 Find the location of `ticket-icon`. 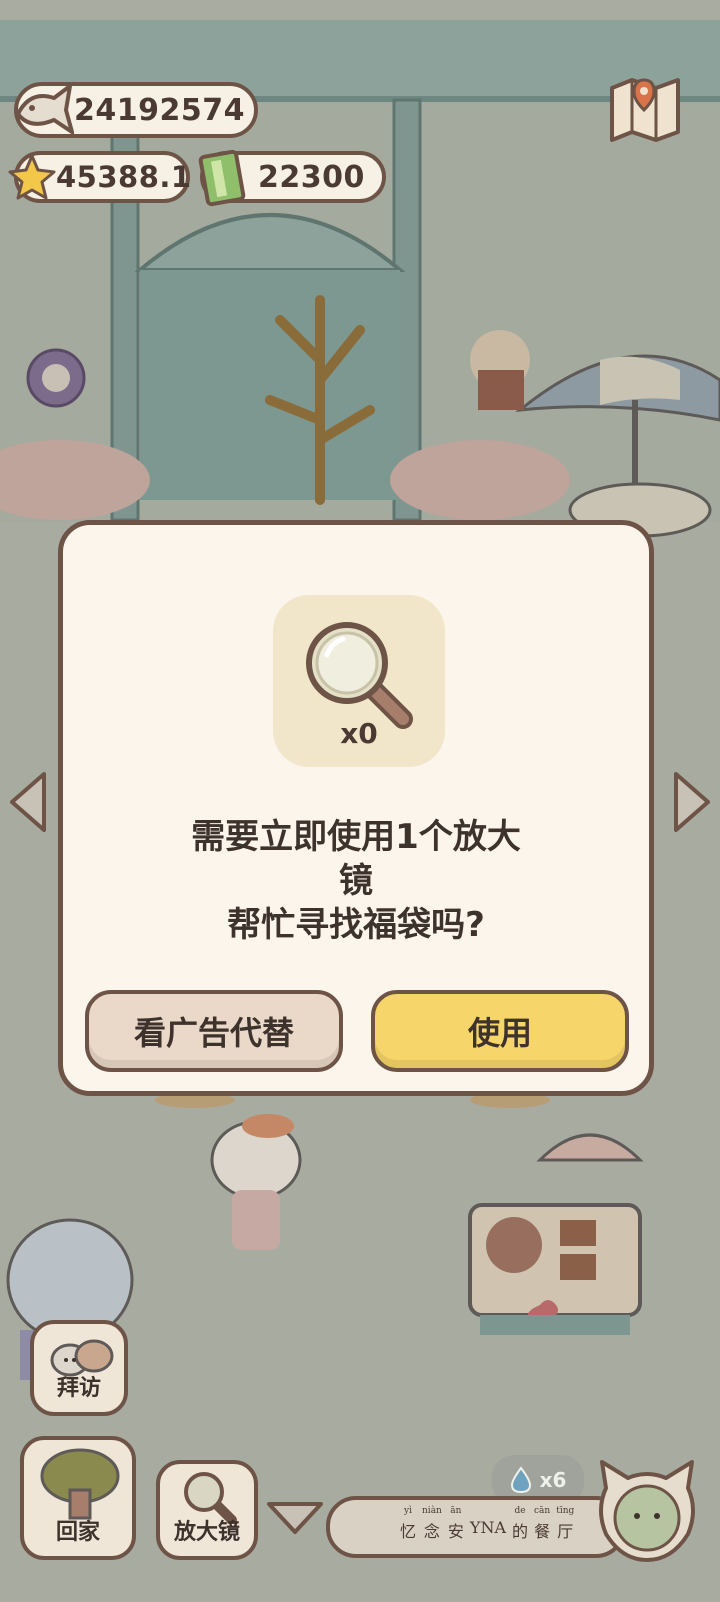

ticket-icon is located at coordinates (222, 178).